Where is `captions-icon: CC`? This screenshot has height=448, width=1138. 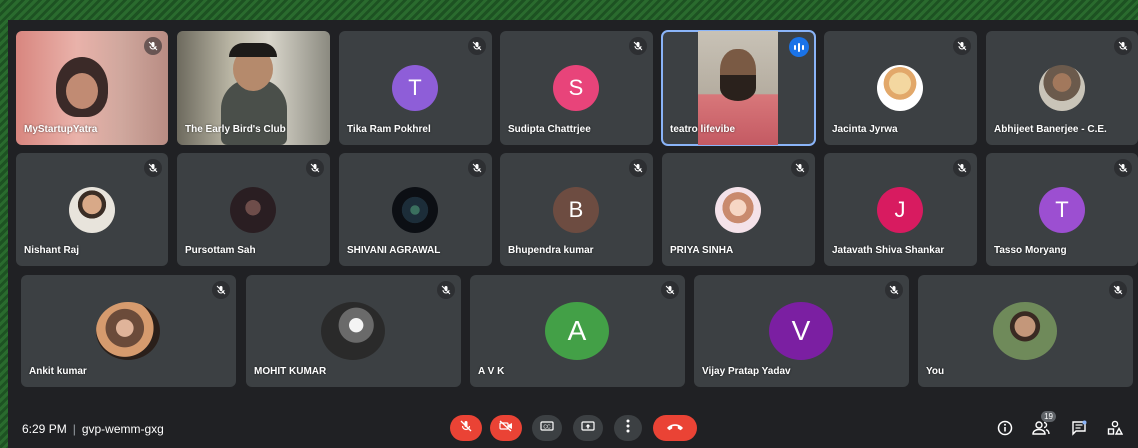 captions-icon: CC is located at coordinates (547, 428).